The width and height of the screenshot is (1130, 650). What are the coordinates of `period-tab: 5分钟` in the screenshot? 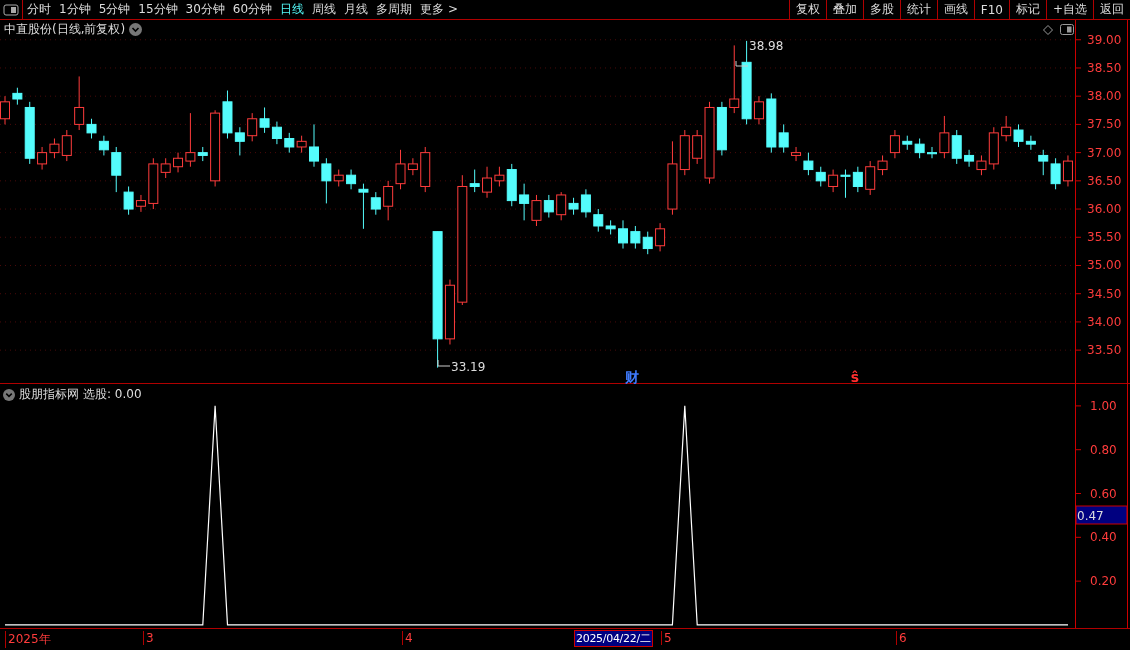 It's located at (114, 9).